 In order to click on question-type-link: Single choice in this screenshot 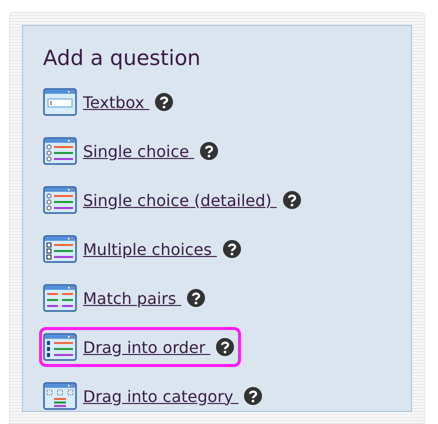, I will do `click(138, 151)`.